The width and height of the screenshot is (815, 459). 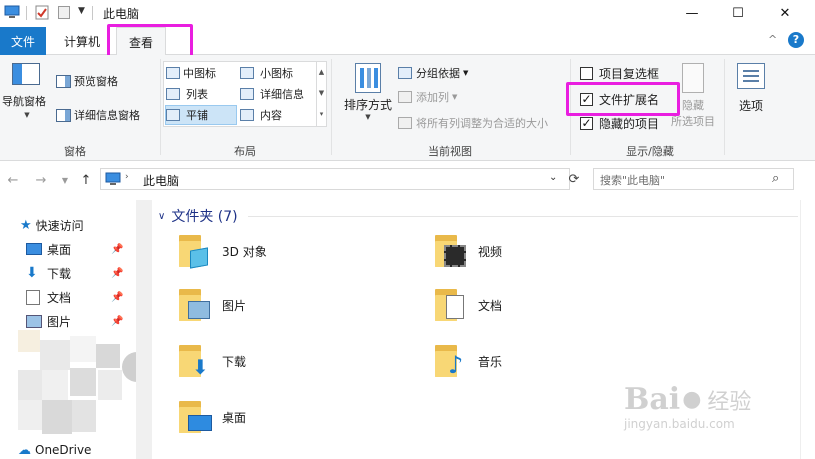 I want to click on add-columns-button: 添加列 ▼, so click(x=427, y=97).